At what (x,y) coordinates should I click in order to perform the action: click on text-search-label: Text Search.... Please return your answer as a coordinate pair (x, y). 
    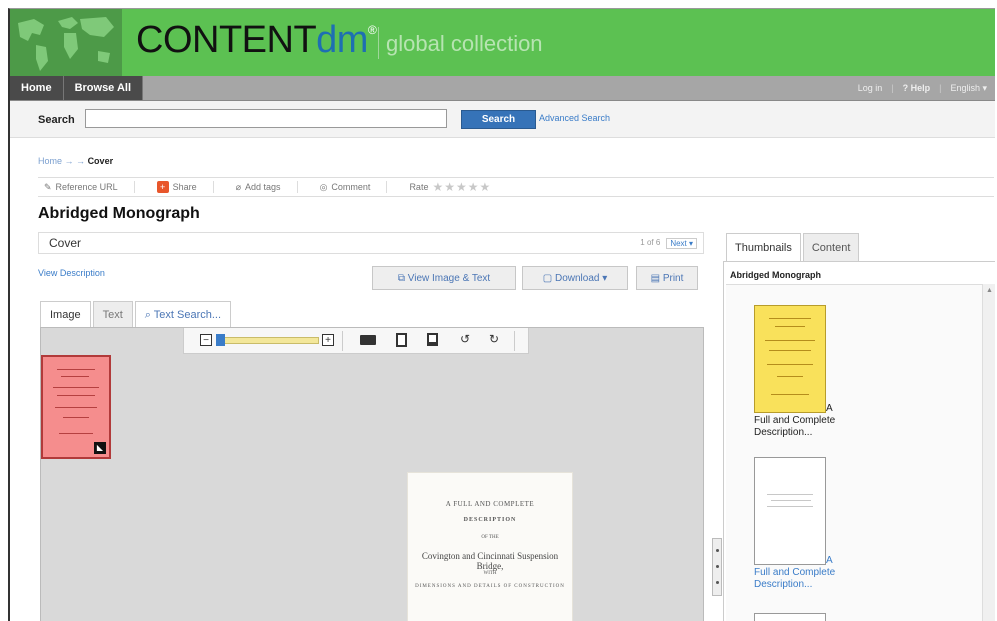
    Looking at the image, I should click on (187, 315).